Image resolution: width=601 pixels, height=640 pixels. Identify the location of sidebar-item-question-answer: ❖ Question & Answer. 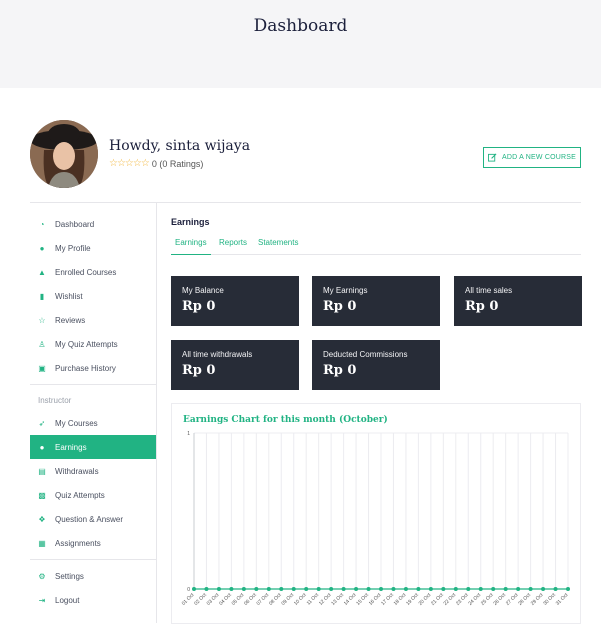
(93, 519).